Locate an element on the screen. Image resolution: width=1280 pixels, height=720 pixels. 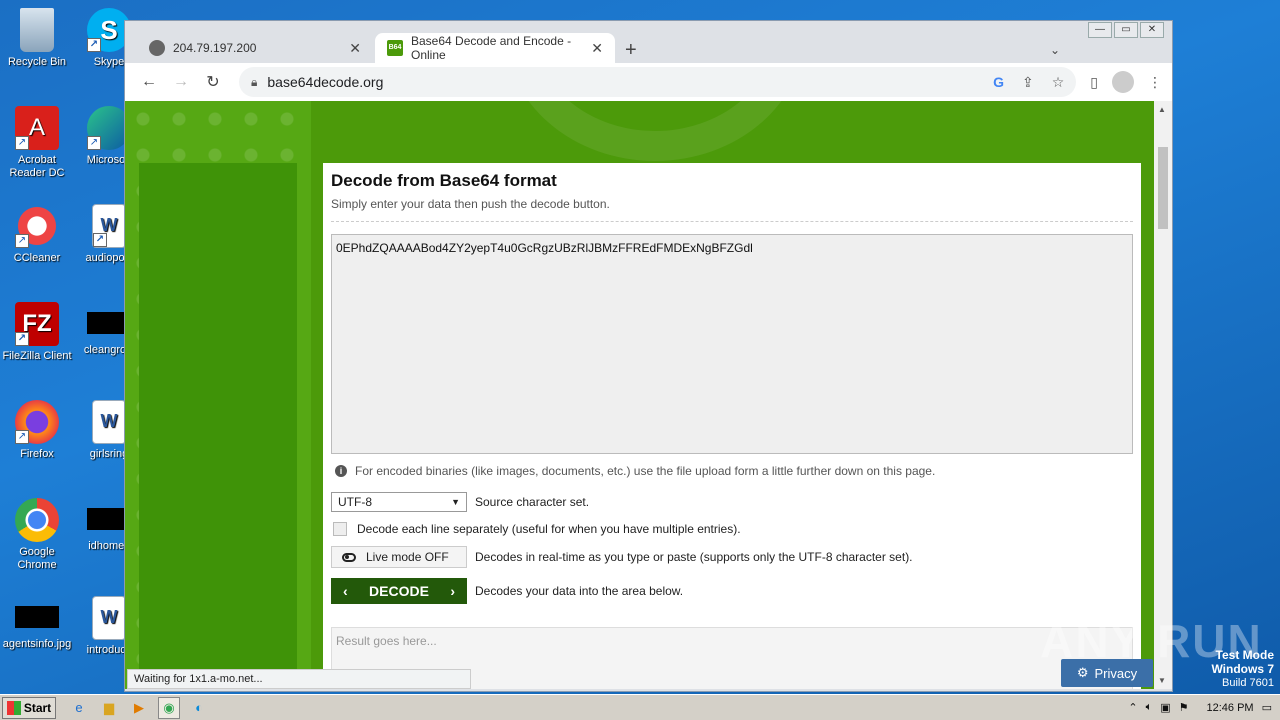
chrome-taskbar-icon: ◉ is located at coordinates (169, 707).